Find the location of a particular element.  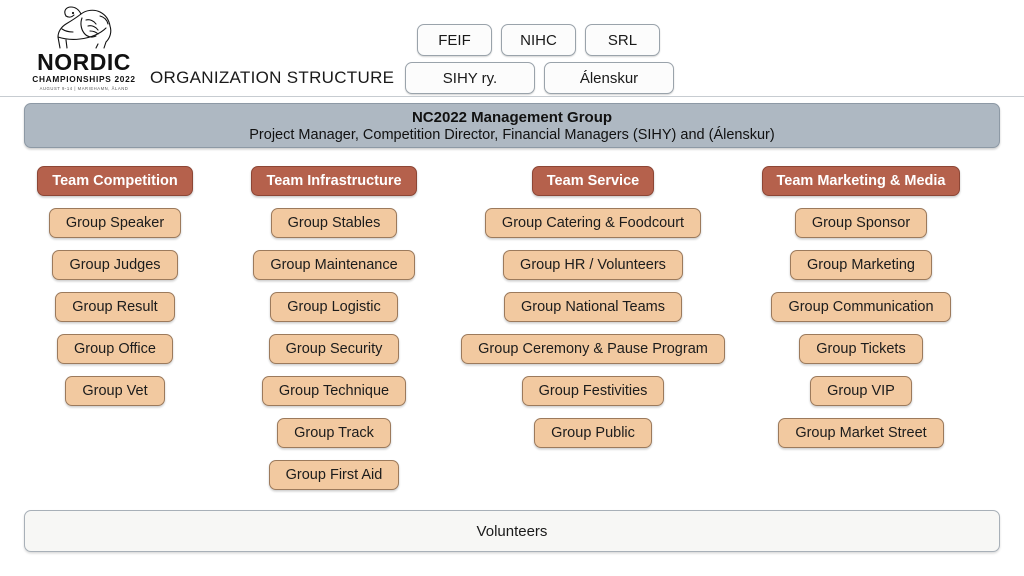

group-box: Group Technique is located at coordinates (334, 391).